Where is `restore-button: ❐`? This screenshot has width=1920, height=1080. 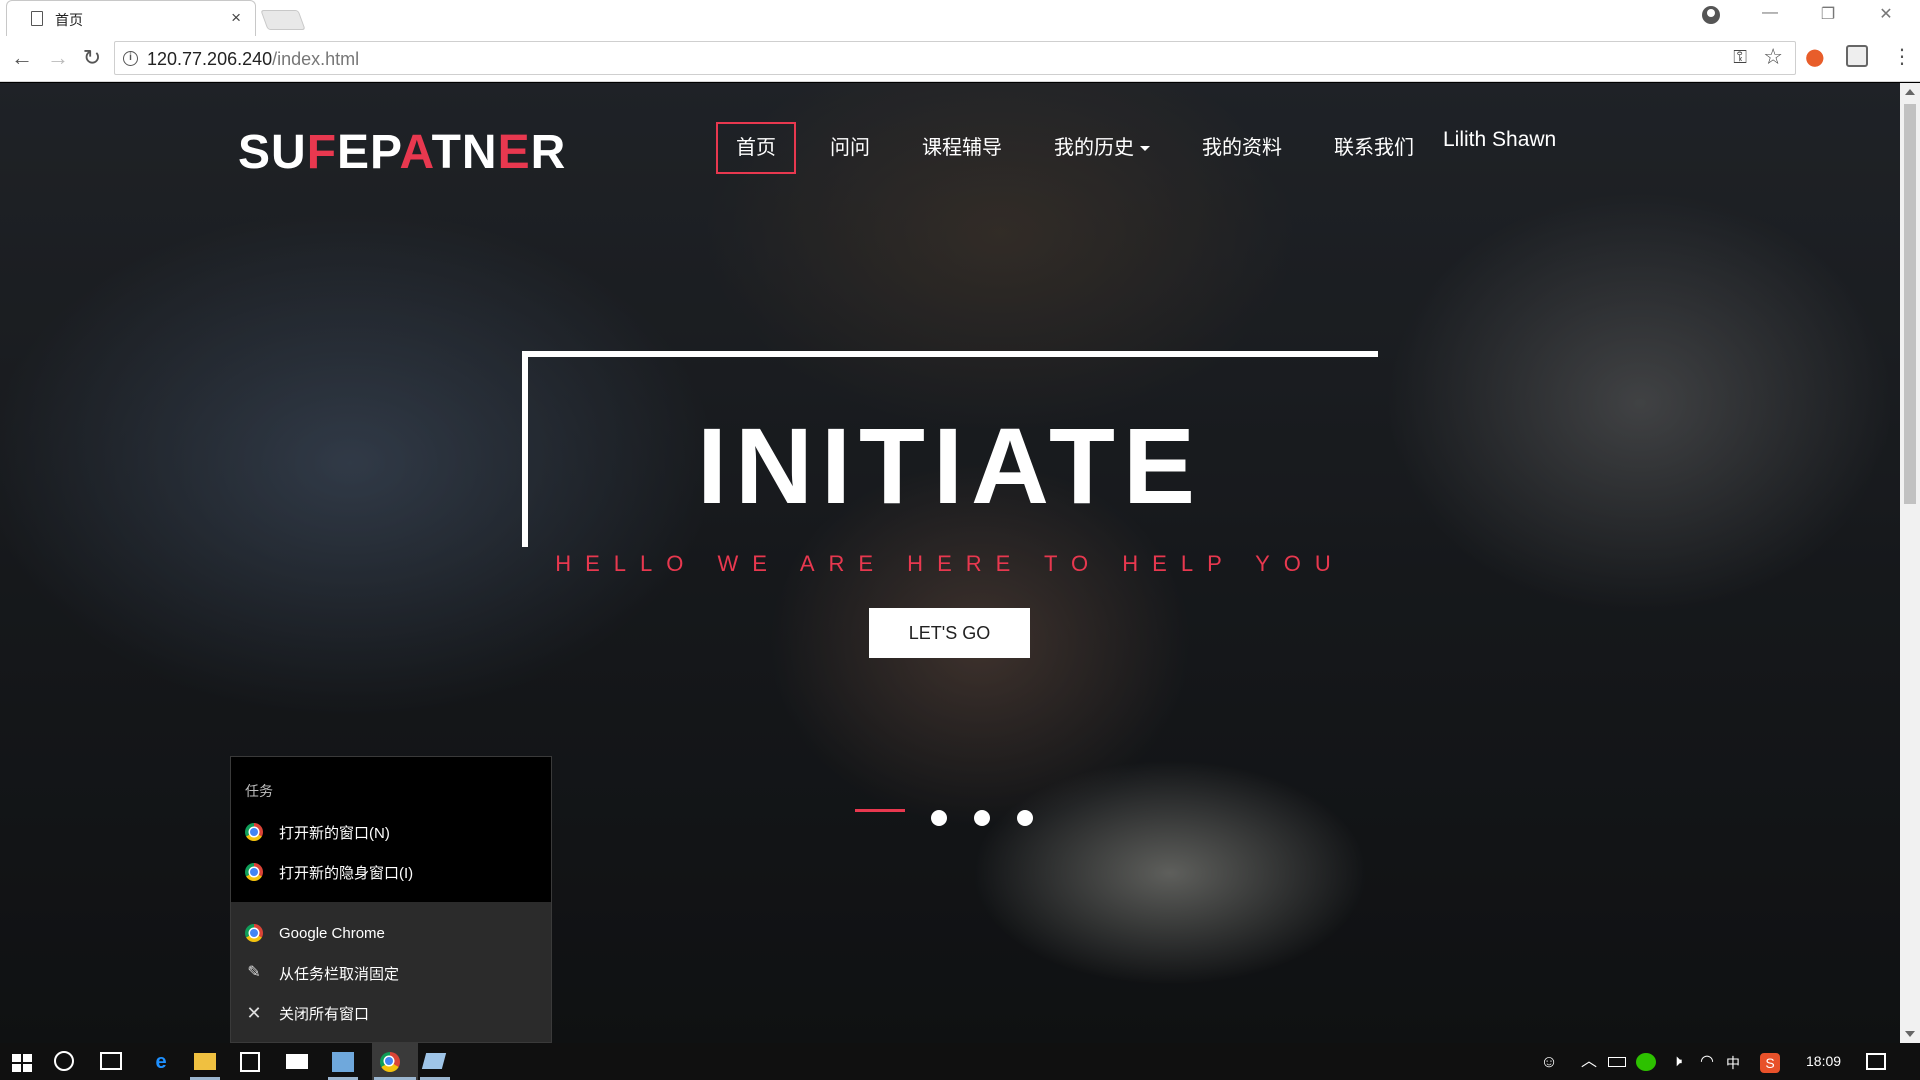
restore-button: ❐ is located at coordinates (1828, 14).